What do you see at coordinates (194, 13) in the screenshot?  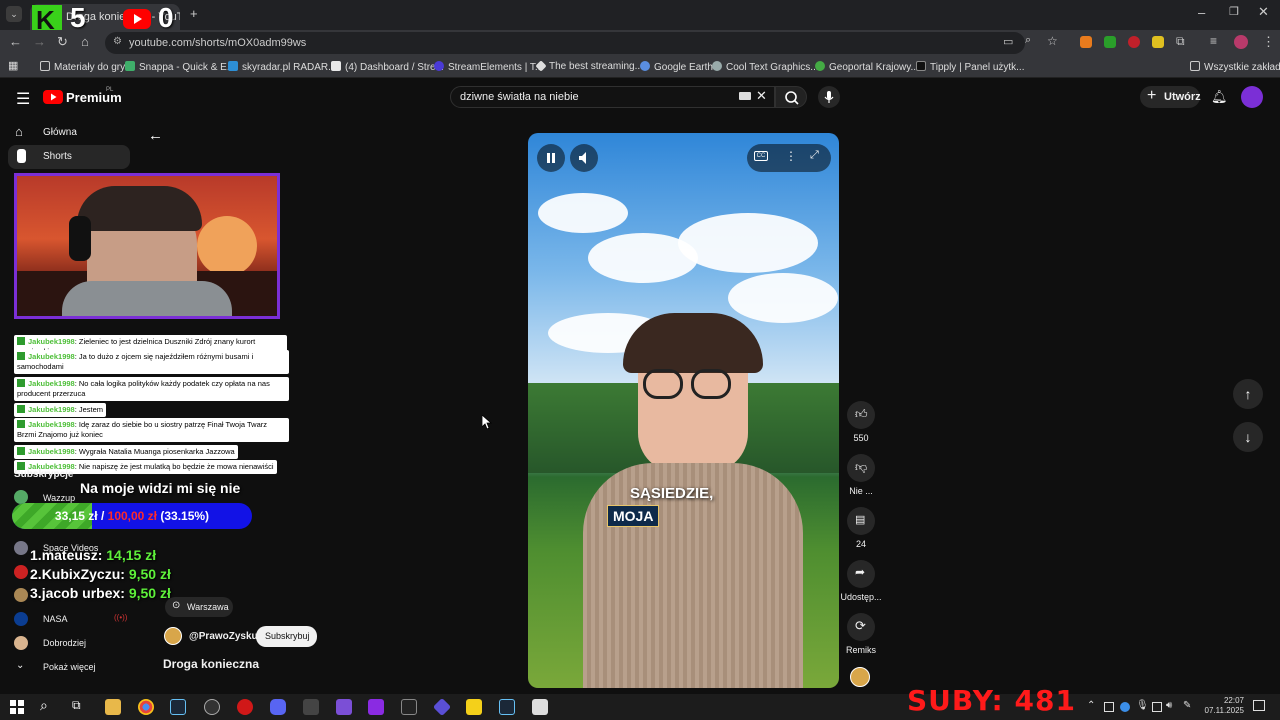 I see `new-tab-button: +` at bounding box center [194, 13].